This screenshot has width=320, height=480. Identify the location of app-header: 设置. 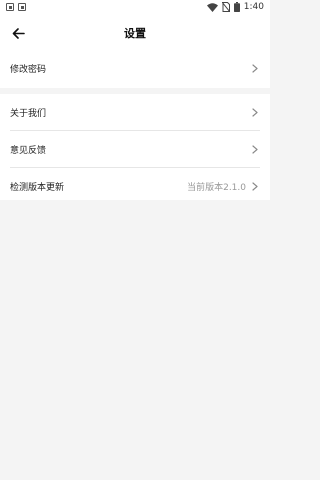
(135, 33).